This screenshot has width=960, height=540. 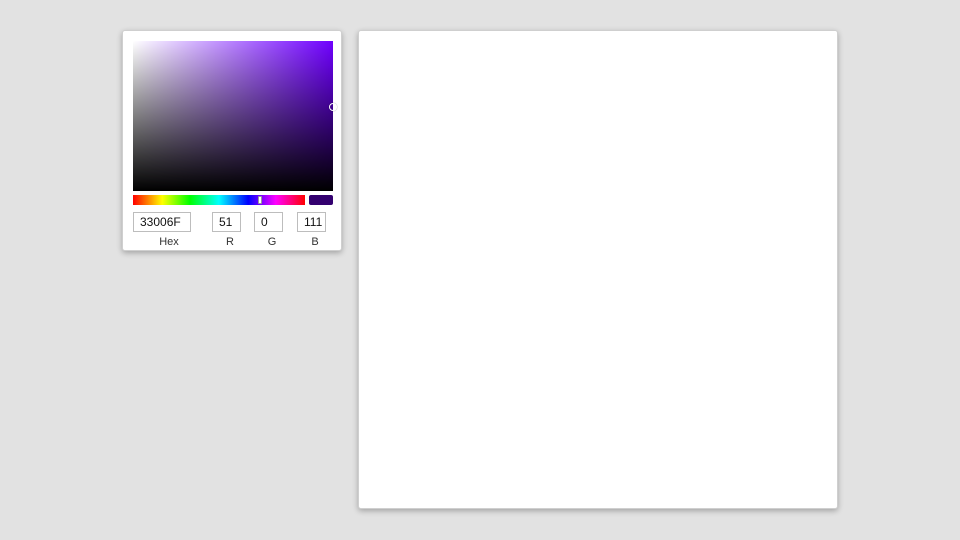 I want to click on hex-input, so click(x=162, y=222).